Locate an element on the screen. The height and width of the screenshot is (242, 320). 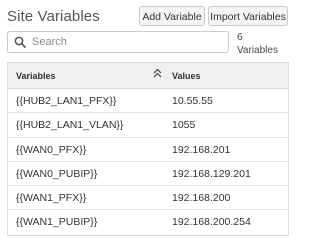
table-header: Variables Values is located at coordinates (148, 76).